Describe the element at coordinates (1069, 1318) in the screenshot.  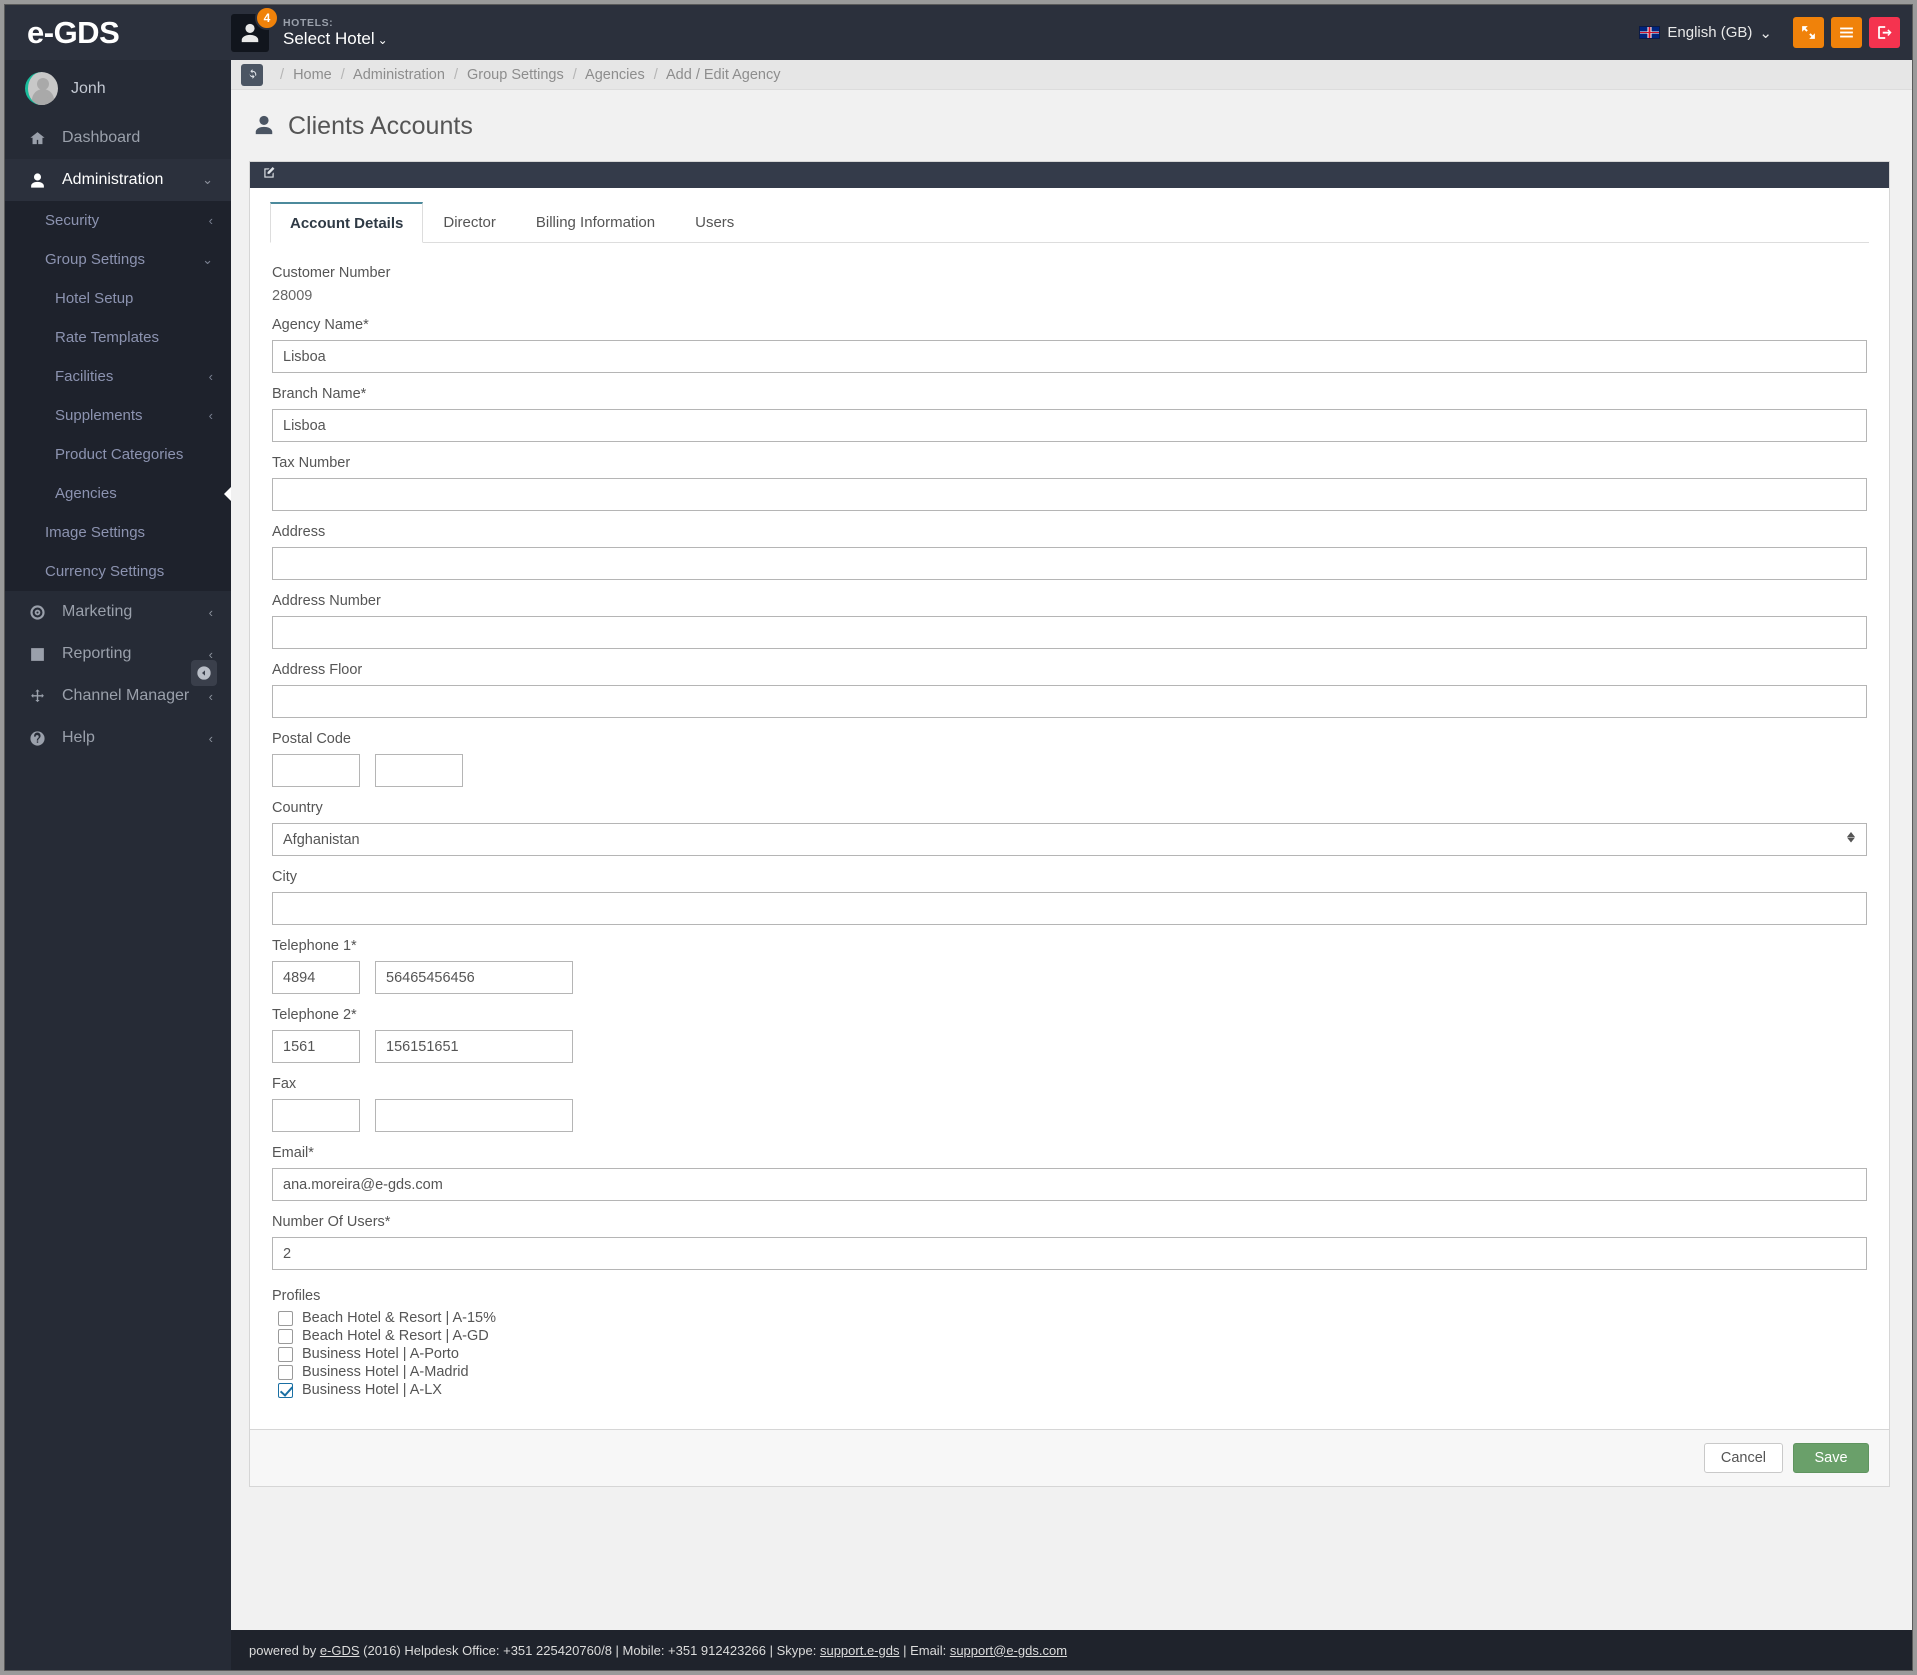
I see `list-item: Beach Hotel & Resort | A-15%` at that location.